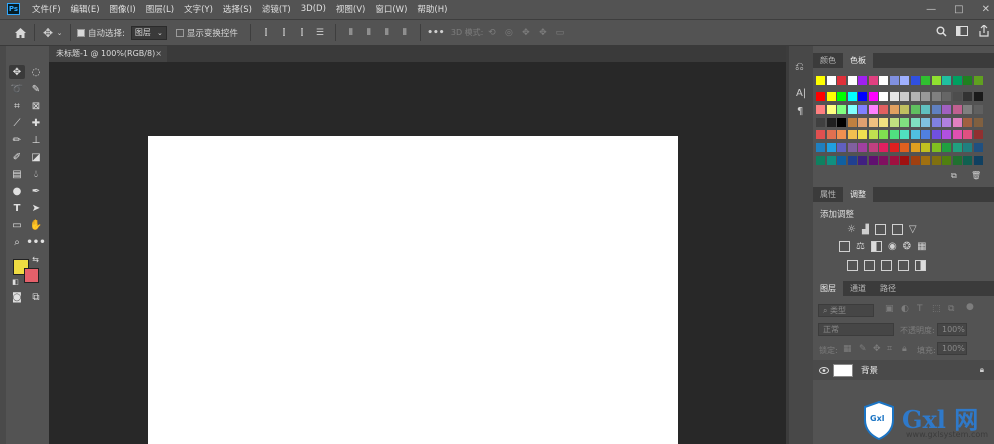  Describe the element at coordinates (436, 33) in the screenshot. I see `more-options-icon: •••` at that location.